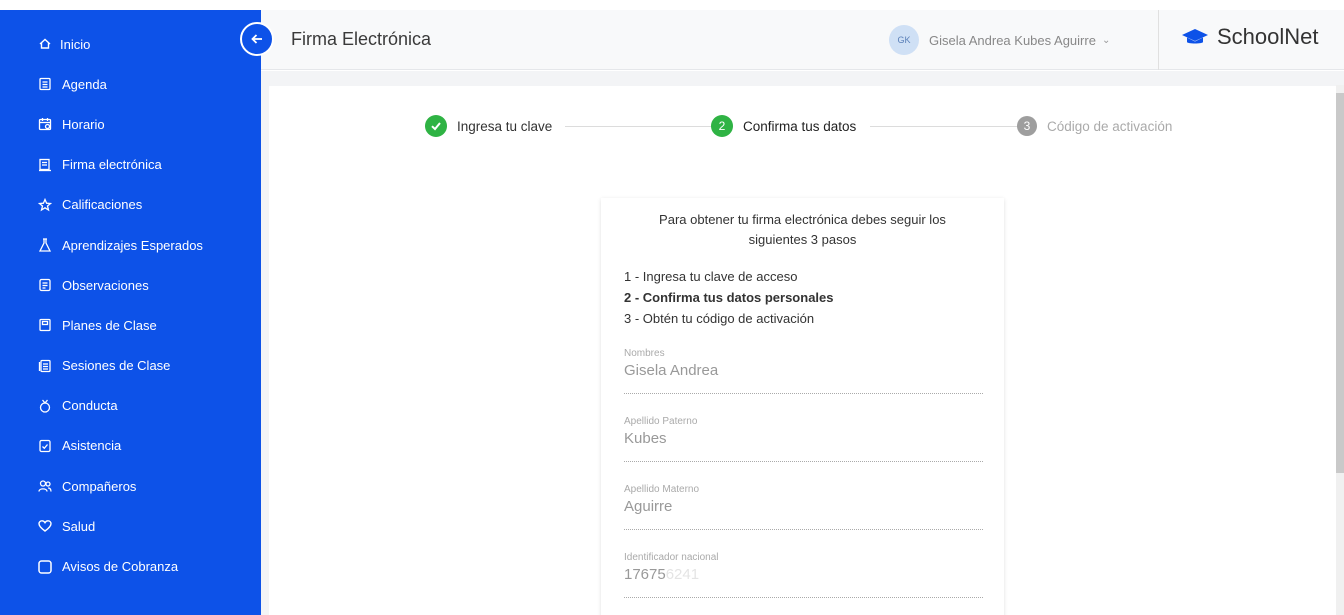 This screenshot has height=615, width=1344. I want to click on star-icon, so click(45, 204).